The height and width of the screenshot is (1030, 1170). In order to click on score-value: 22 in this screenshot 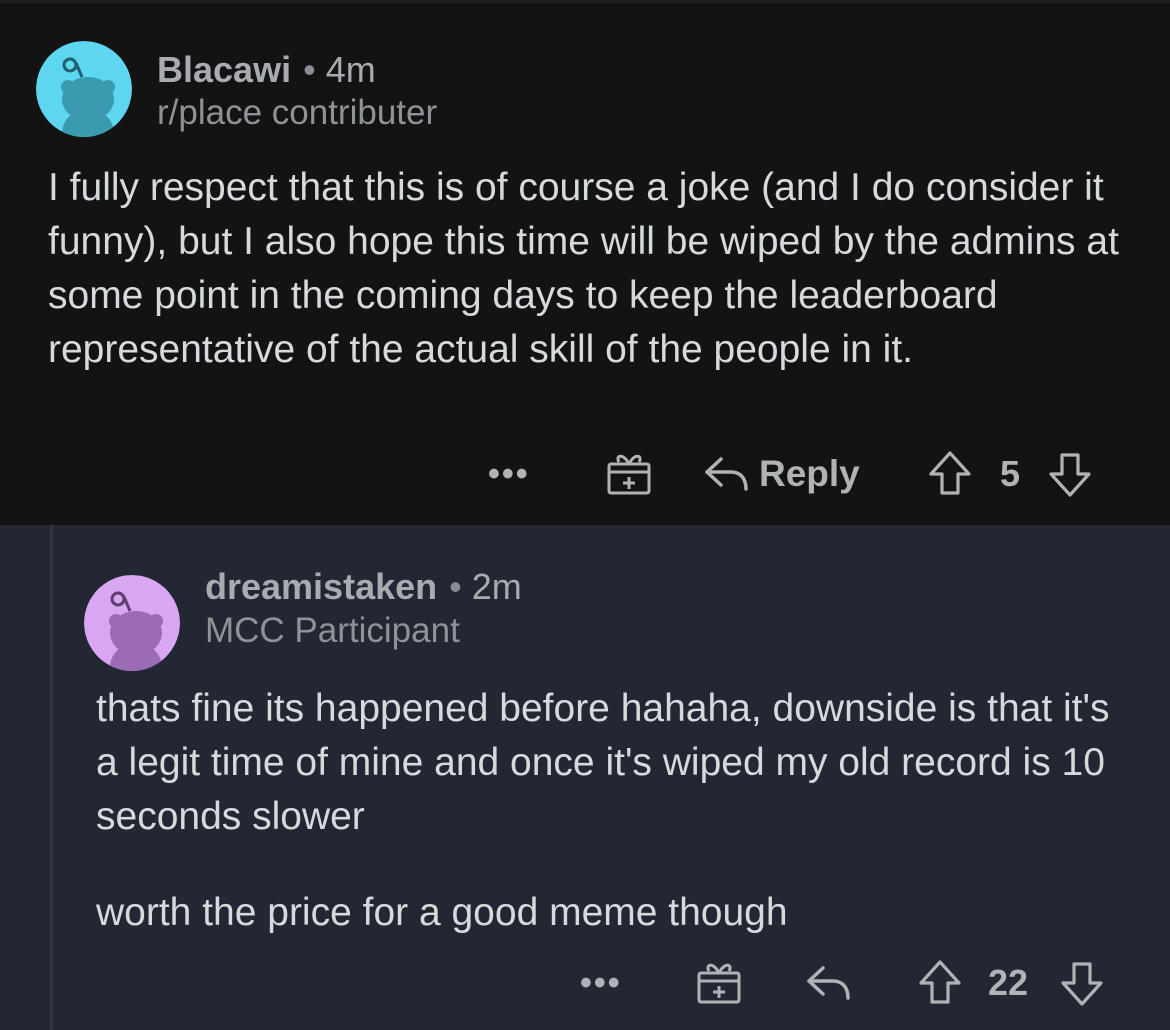, I will do `click(1008, 982)`.